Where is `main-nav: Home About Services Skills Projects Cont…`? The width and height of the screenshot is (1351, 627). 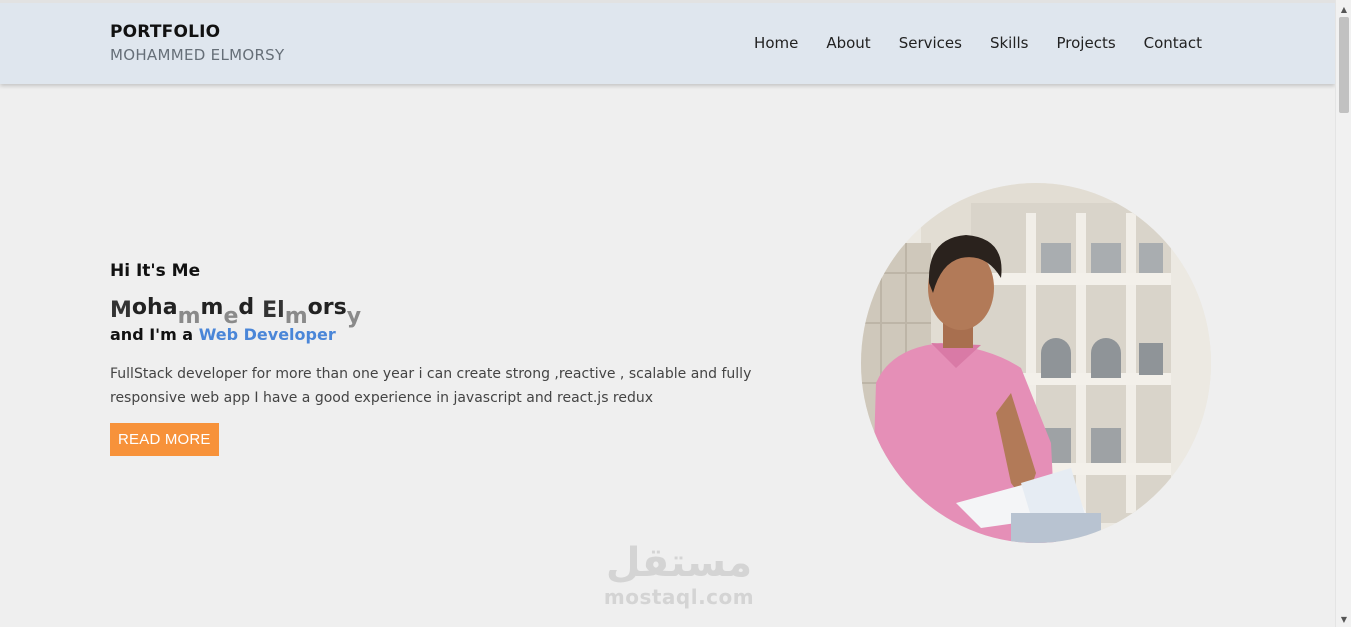 main-nav: Home About Services Skills Projects Cont… is located at coordinates (978, 43).